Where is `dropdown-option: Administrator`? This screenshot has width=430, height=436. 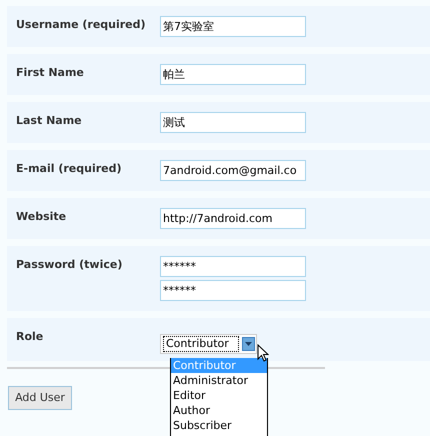 dropdown-option: Administrator is located at coordinates (219, 380).